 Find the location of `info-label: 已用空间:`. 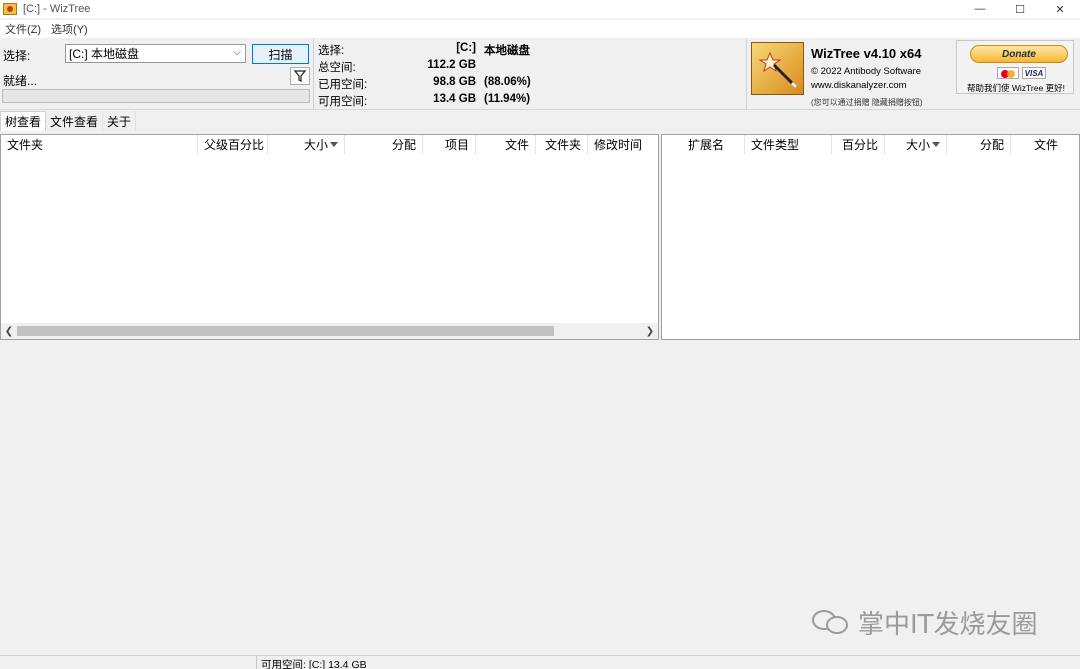

info-label: 已用空间: is located at coordinates (343, 85).